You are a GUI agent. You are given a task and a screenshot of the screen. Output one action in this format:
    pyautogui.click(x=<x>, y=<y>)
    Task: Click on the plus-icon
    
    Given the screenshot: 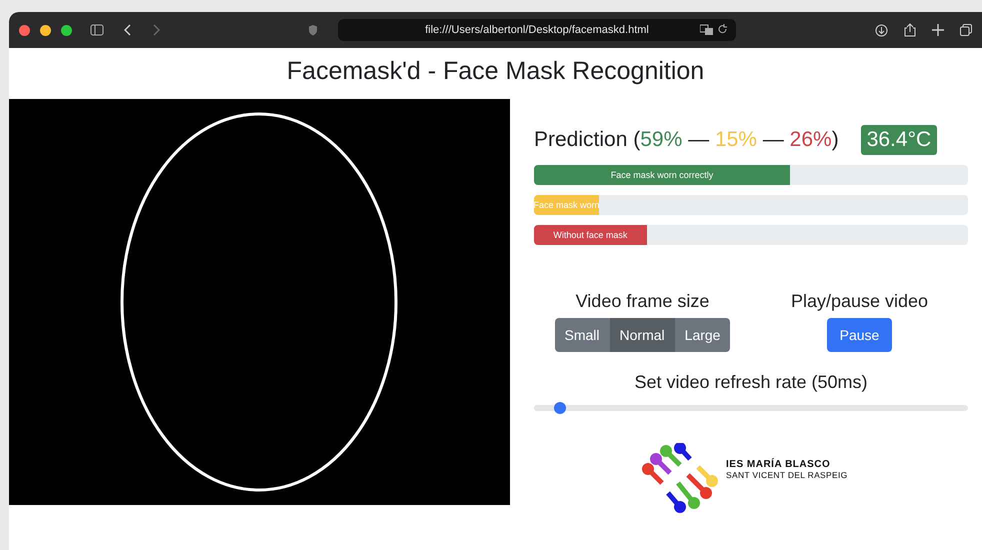 What is the action you would take?
    pyautogui.click(x=938, y=30)
    